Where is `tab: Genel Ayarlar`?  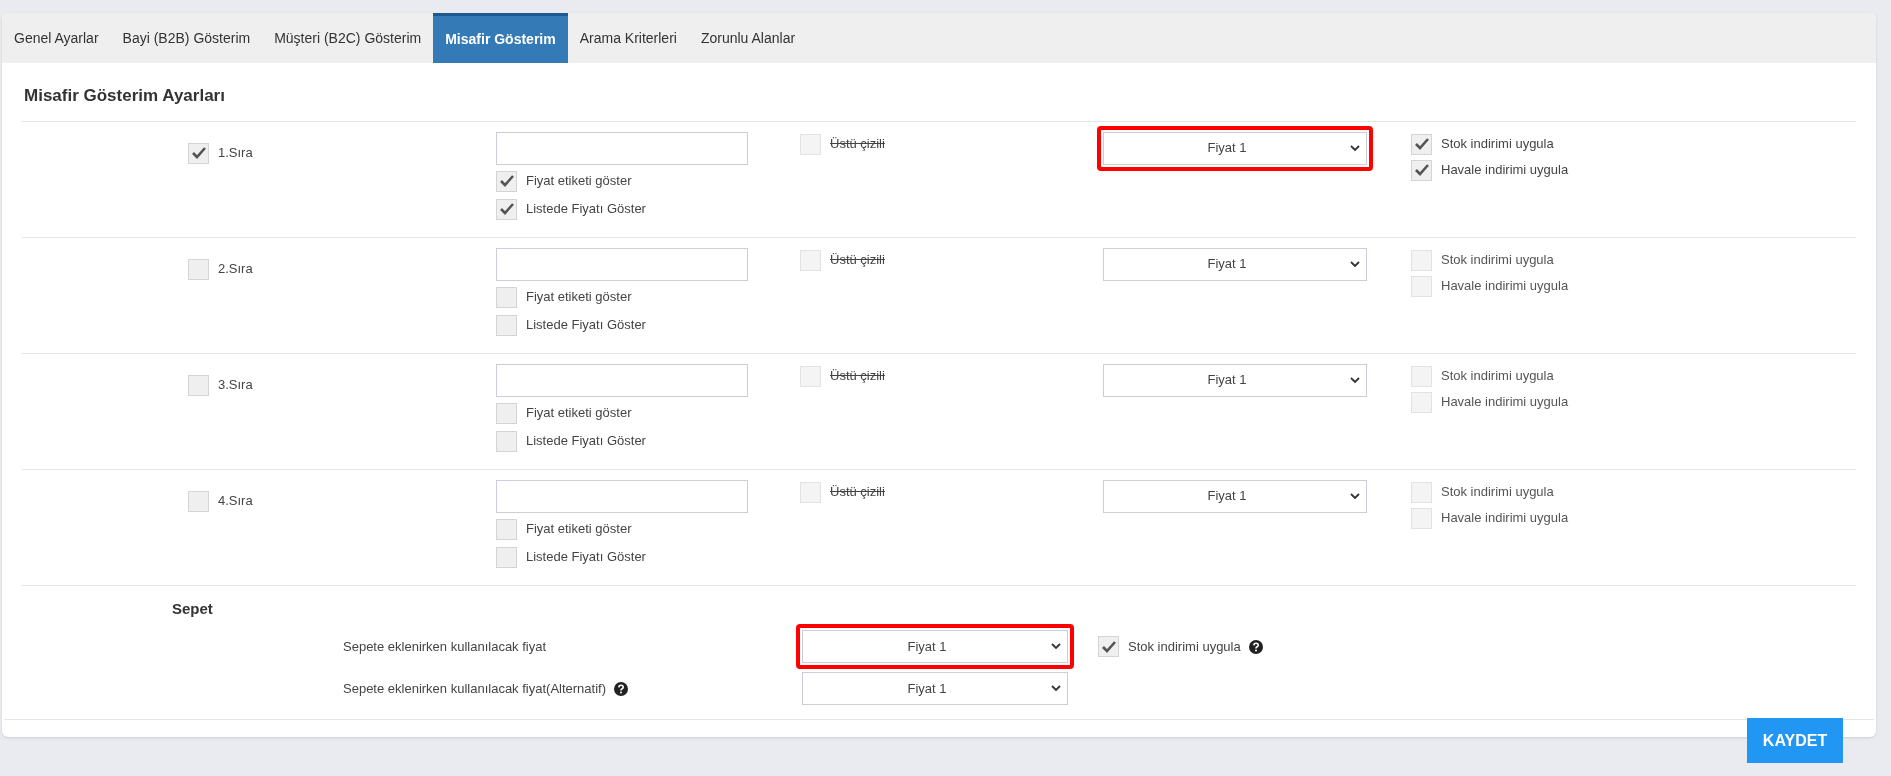 tab: Genel Ayarlar is located at coordinates (56, 38).